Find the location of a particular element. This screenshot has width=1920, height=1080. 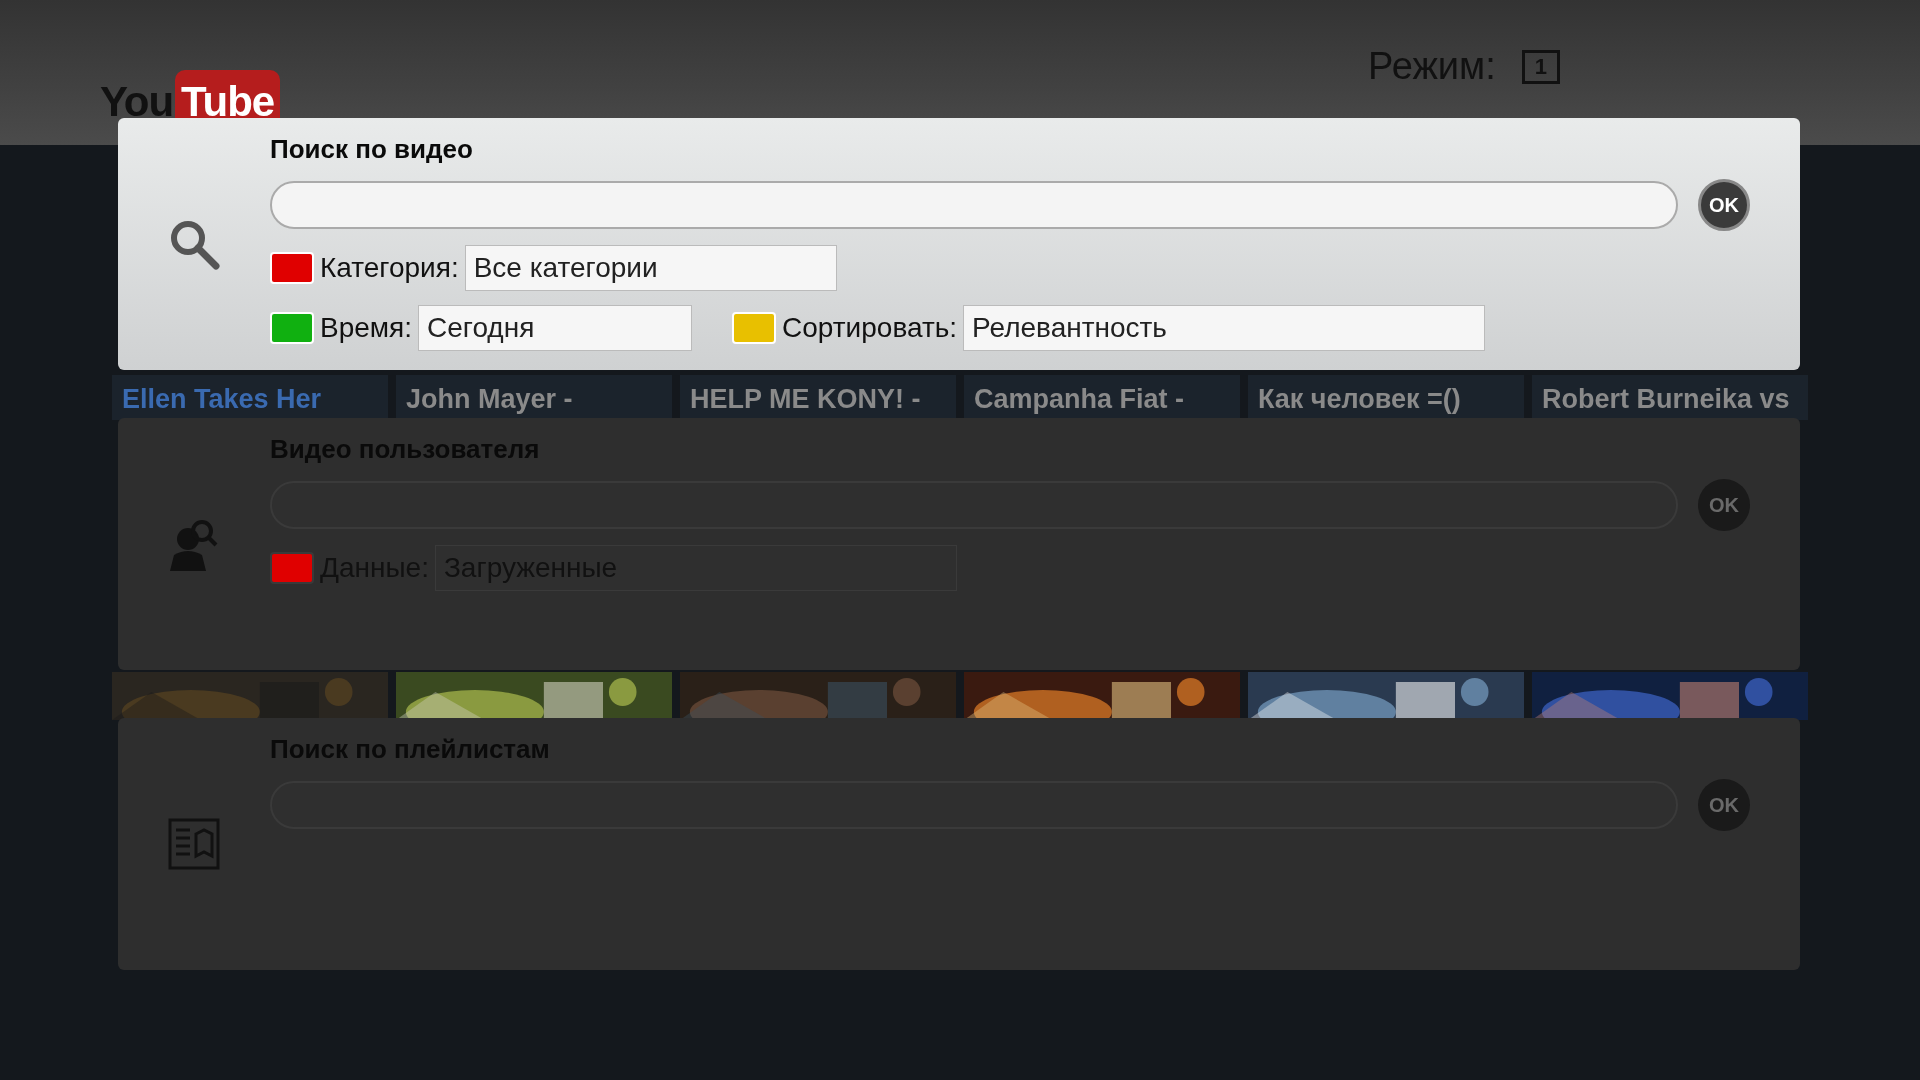

search-icon is located at coordinates (194, 244).